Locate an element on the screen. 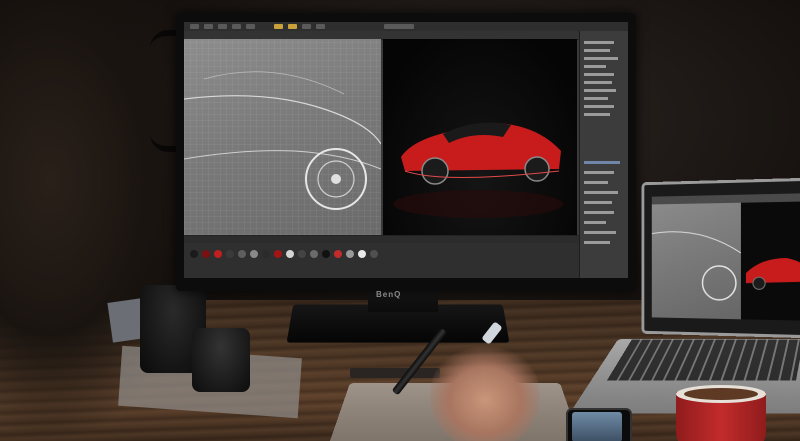  car-wireframe-drawing is located at coordinates (282, 140).